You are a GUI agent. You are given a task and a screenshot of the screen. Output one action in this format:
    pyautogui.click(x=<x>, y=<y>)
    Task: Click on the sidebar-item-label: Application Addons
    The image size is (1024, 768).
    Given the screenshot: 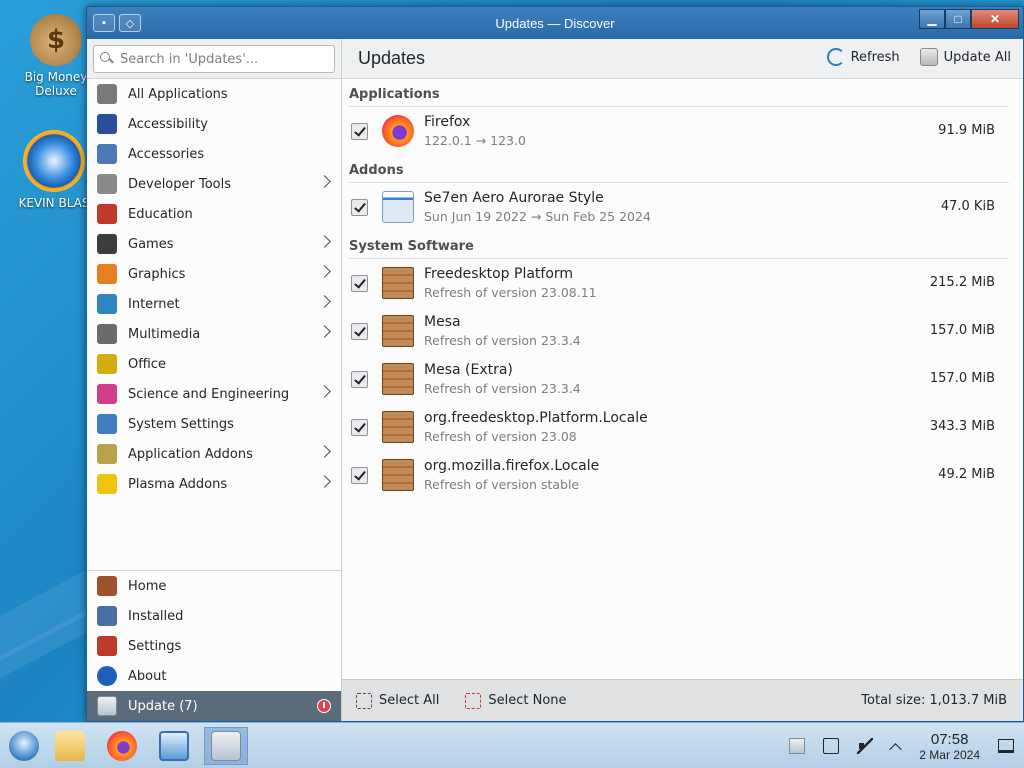 What is the action you would take?
    pyautogui.click(x=190, y=454)
    